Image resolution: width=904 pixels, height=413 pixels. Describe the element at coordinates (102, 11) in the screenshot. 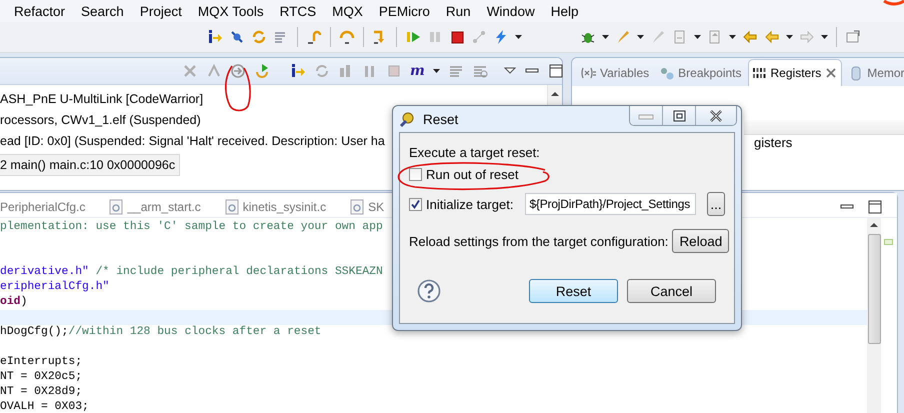

I see `menu-item: Search` at that location.